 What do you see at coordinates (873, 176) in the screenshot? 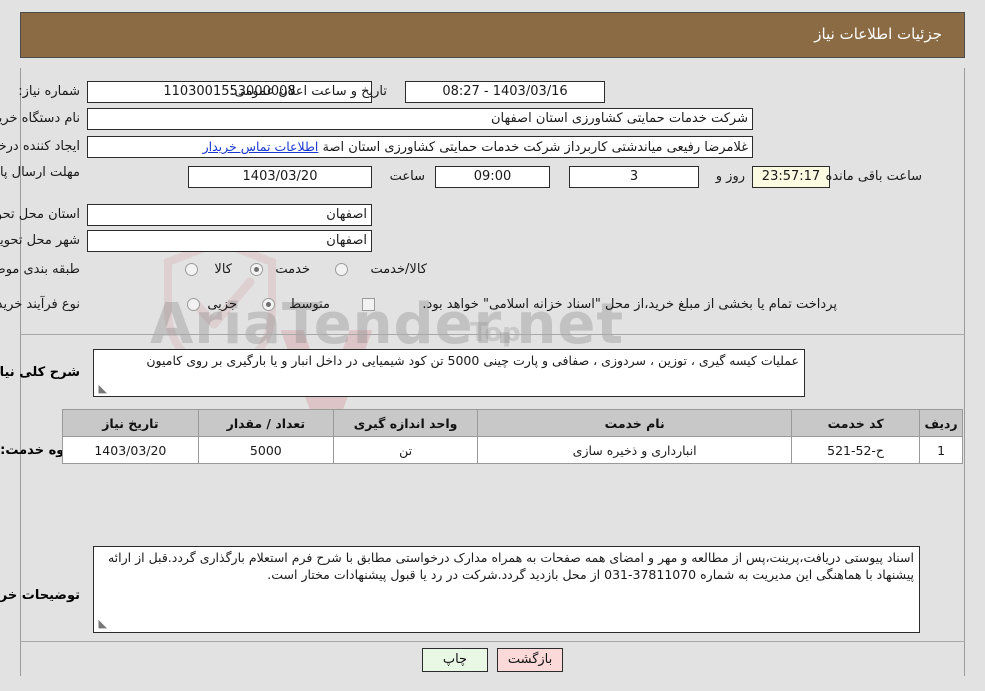
I see `remaining-time-label: ساعت باقی مانده` at bounding box center [873, 176].